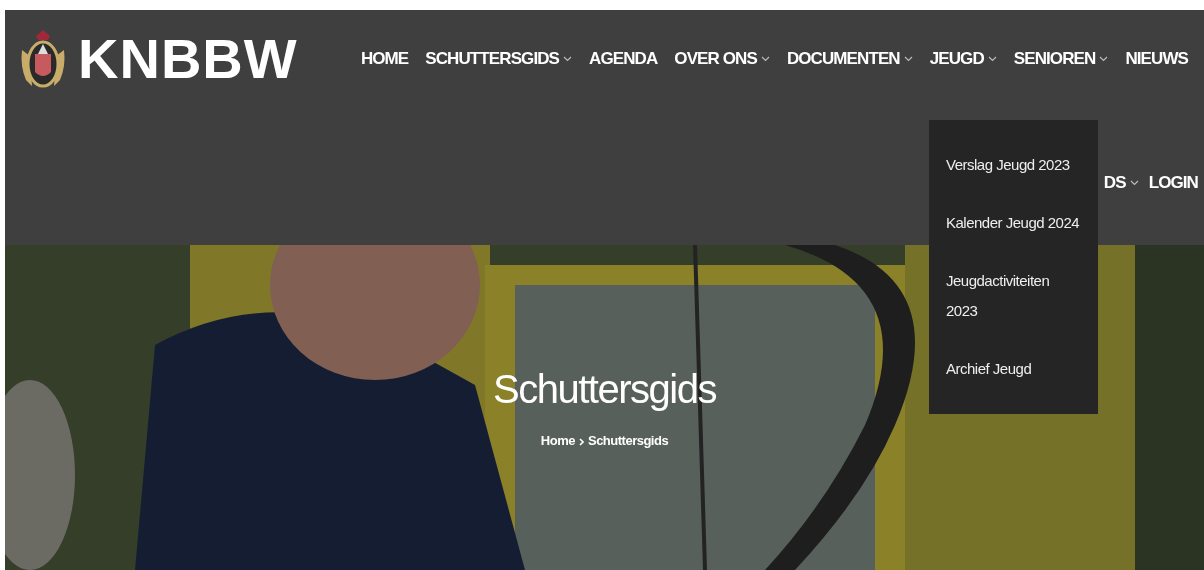 The width and height of the screenshot is (1204, 570). I want to click on nav-link: LOGIN, so click(1173, 183).